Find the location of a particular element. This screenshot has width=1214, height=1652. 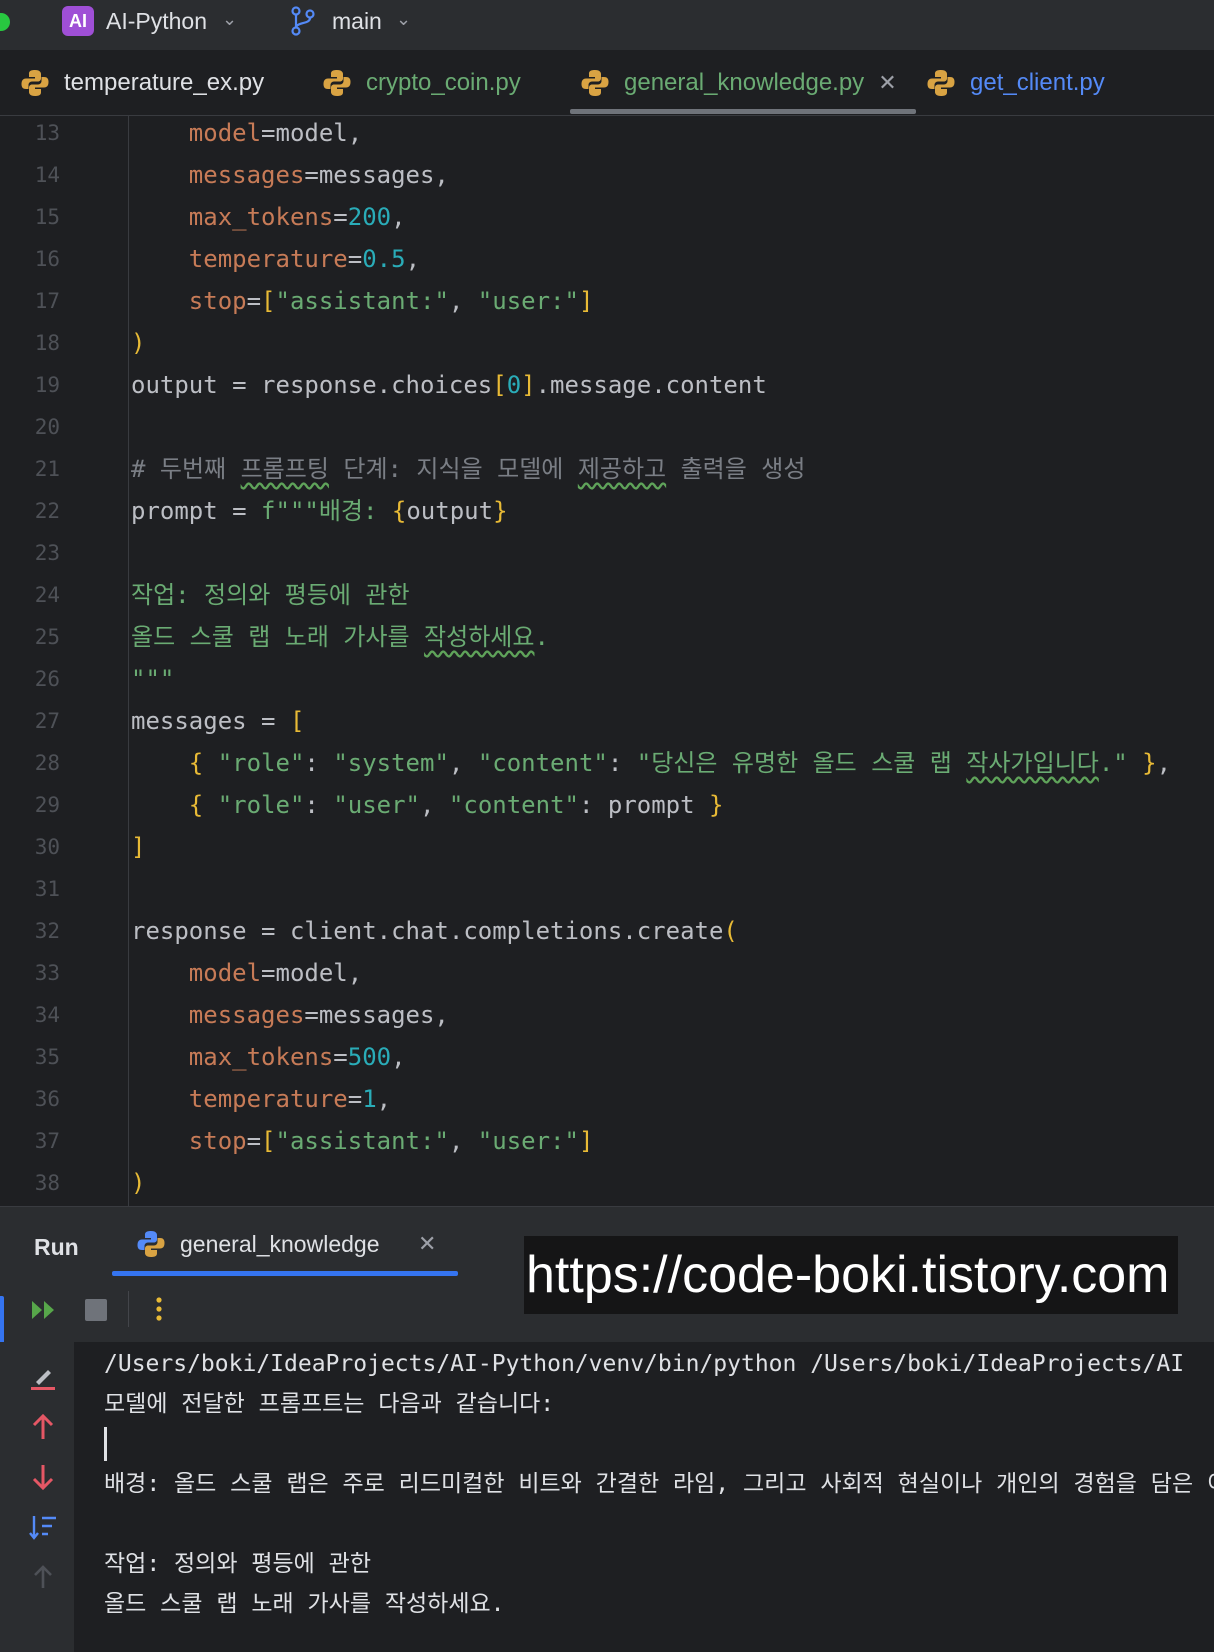

code-token: 작업: 정의와 평등에 관한 is located at coordinates (270, 595).